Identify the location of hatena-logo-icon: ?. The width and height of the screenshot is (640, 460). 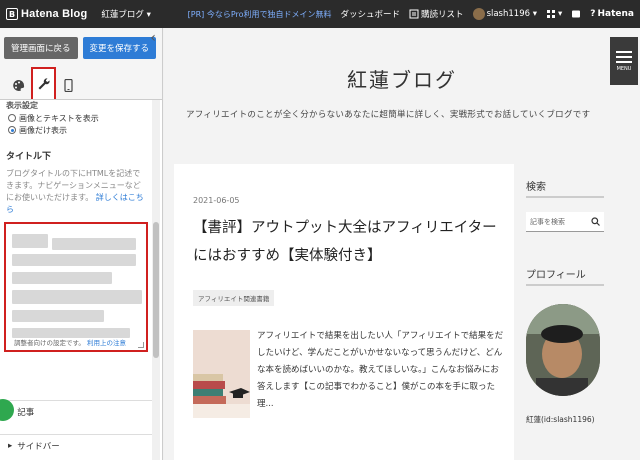
(593, 14).